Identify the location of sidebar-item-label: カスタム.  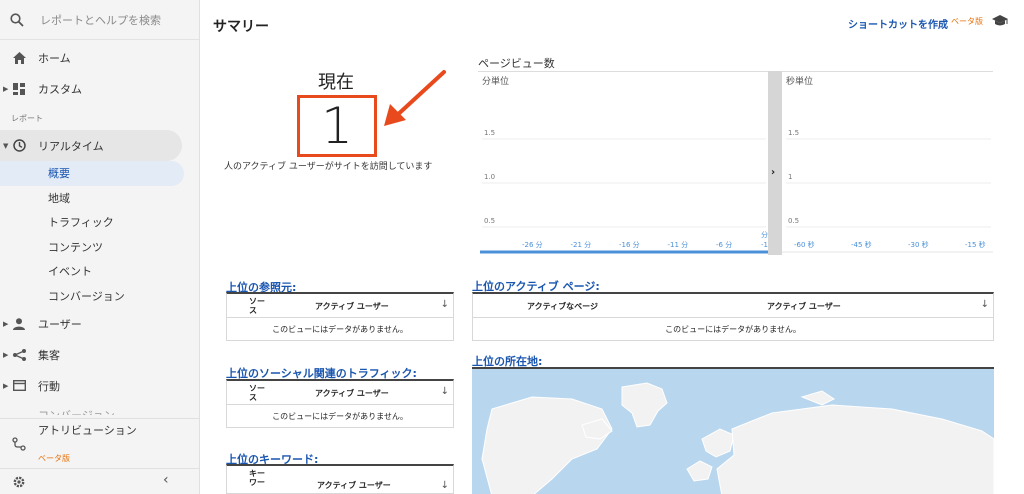
(60, 89).